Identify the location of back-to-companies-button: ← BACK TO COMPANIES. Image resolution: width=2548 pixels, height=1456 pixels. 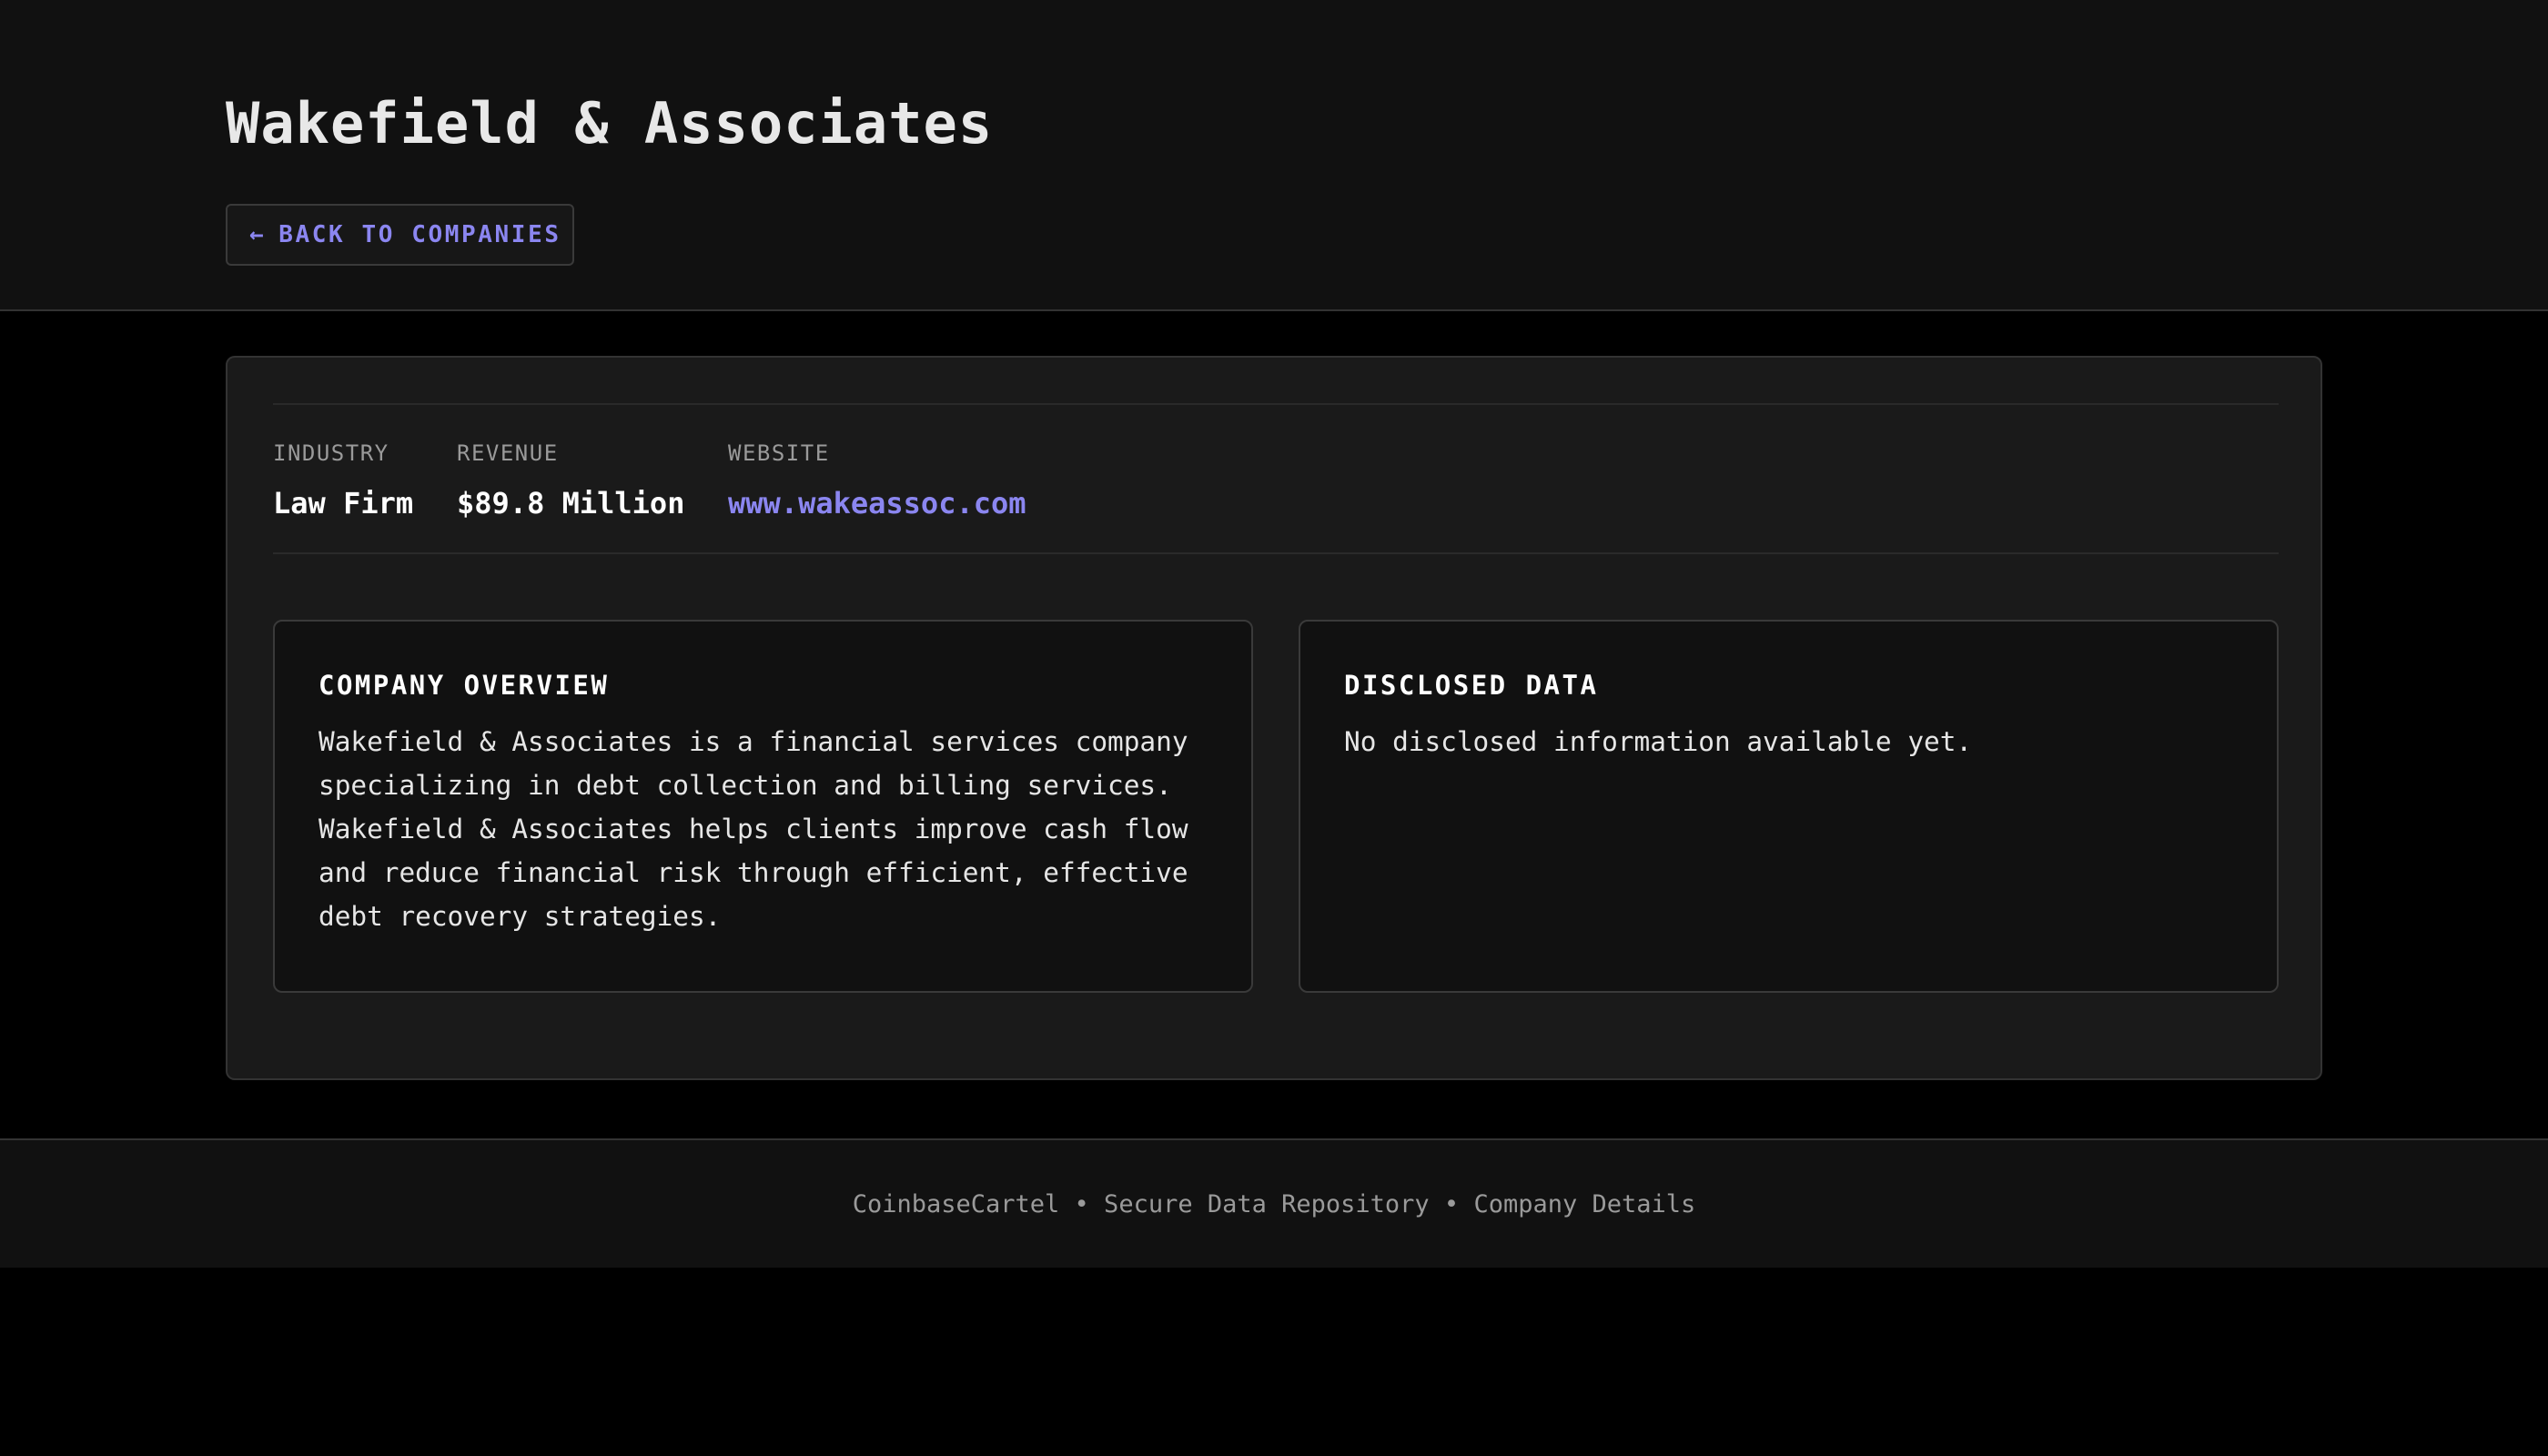
(400, 235).